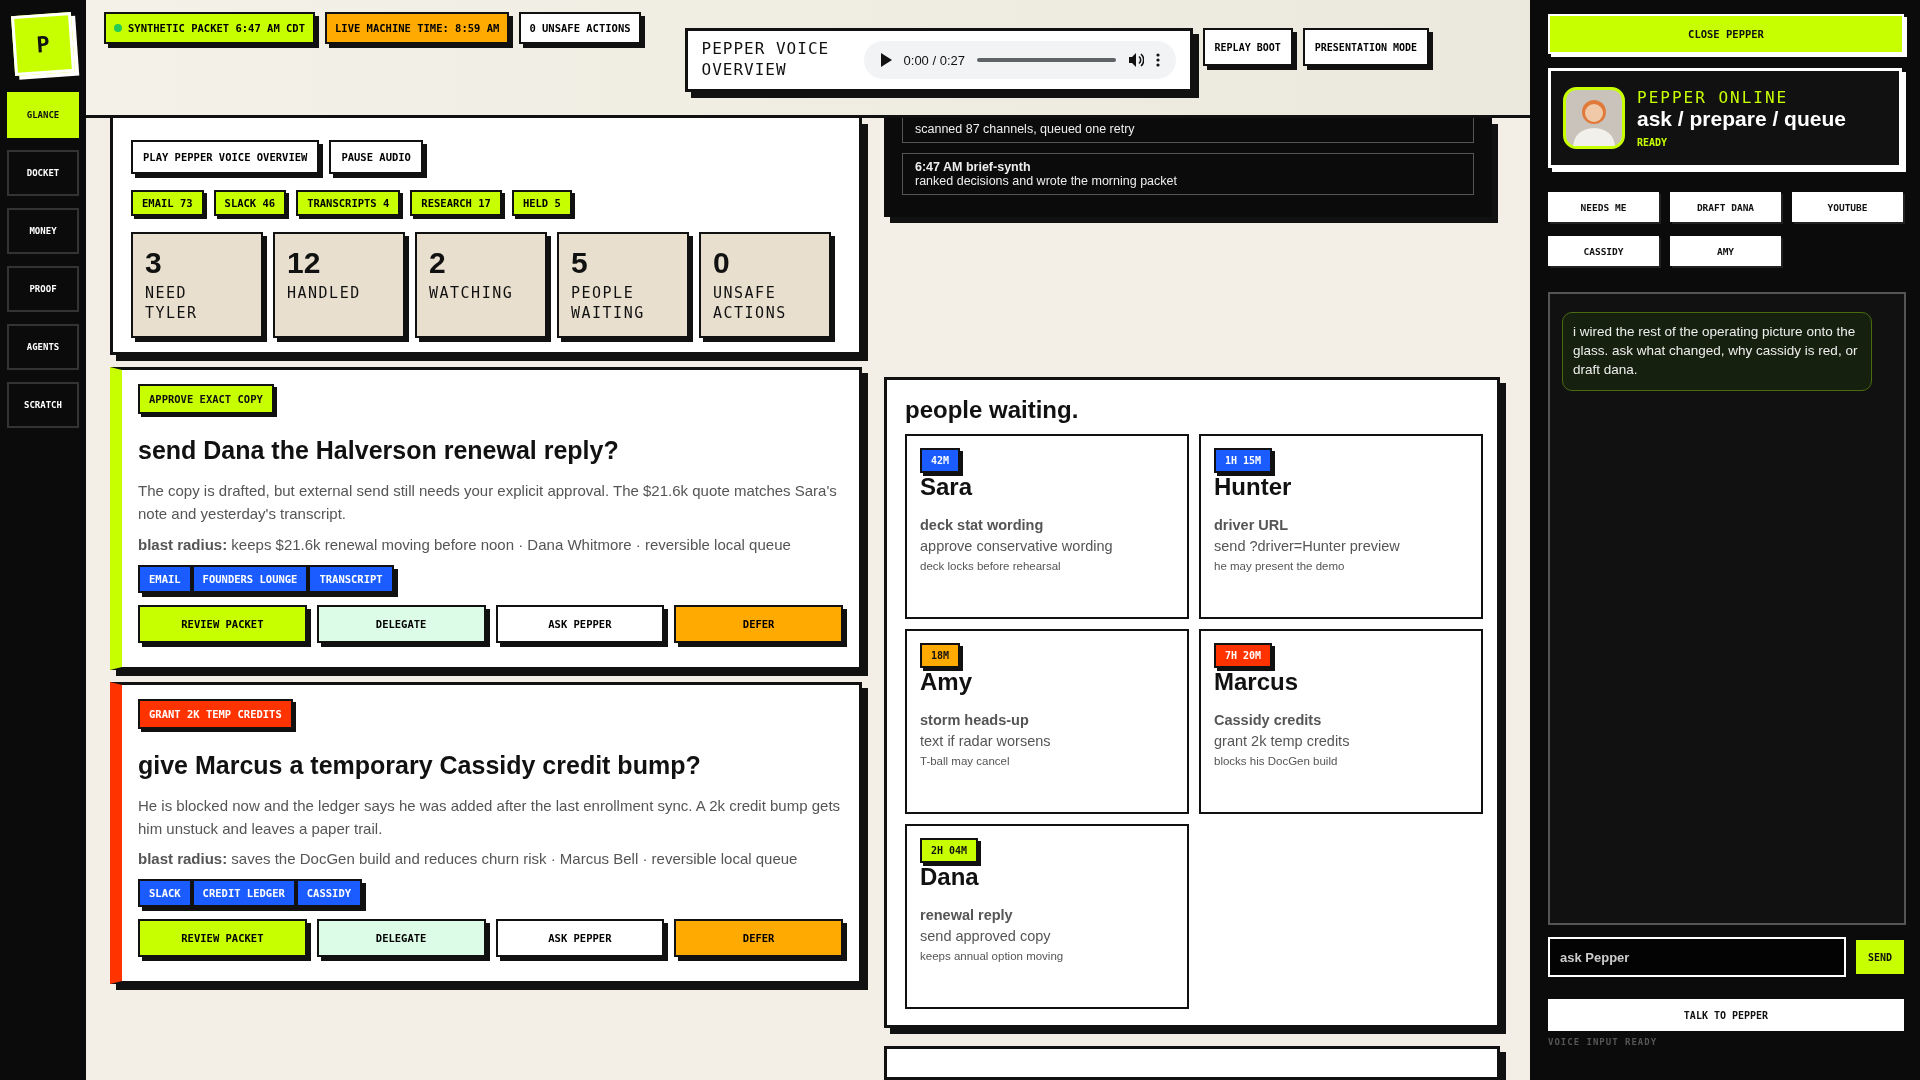 This screenshot has width=1920, height=1080. What do you see at coordinates (940, 655) in the screenshot?
I see `wait-time-tag: 18M` at bounding box center [940, 655].